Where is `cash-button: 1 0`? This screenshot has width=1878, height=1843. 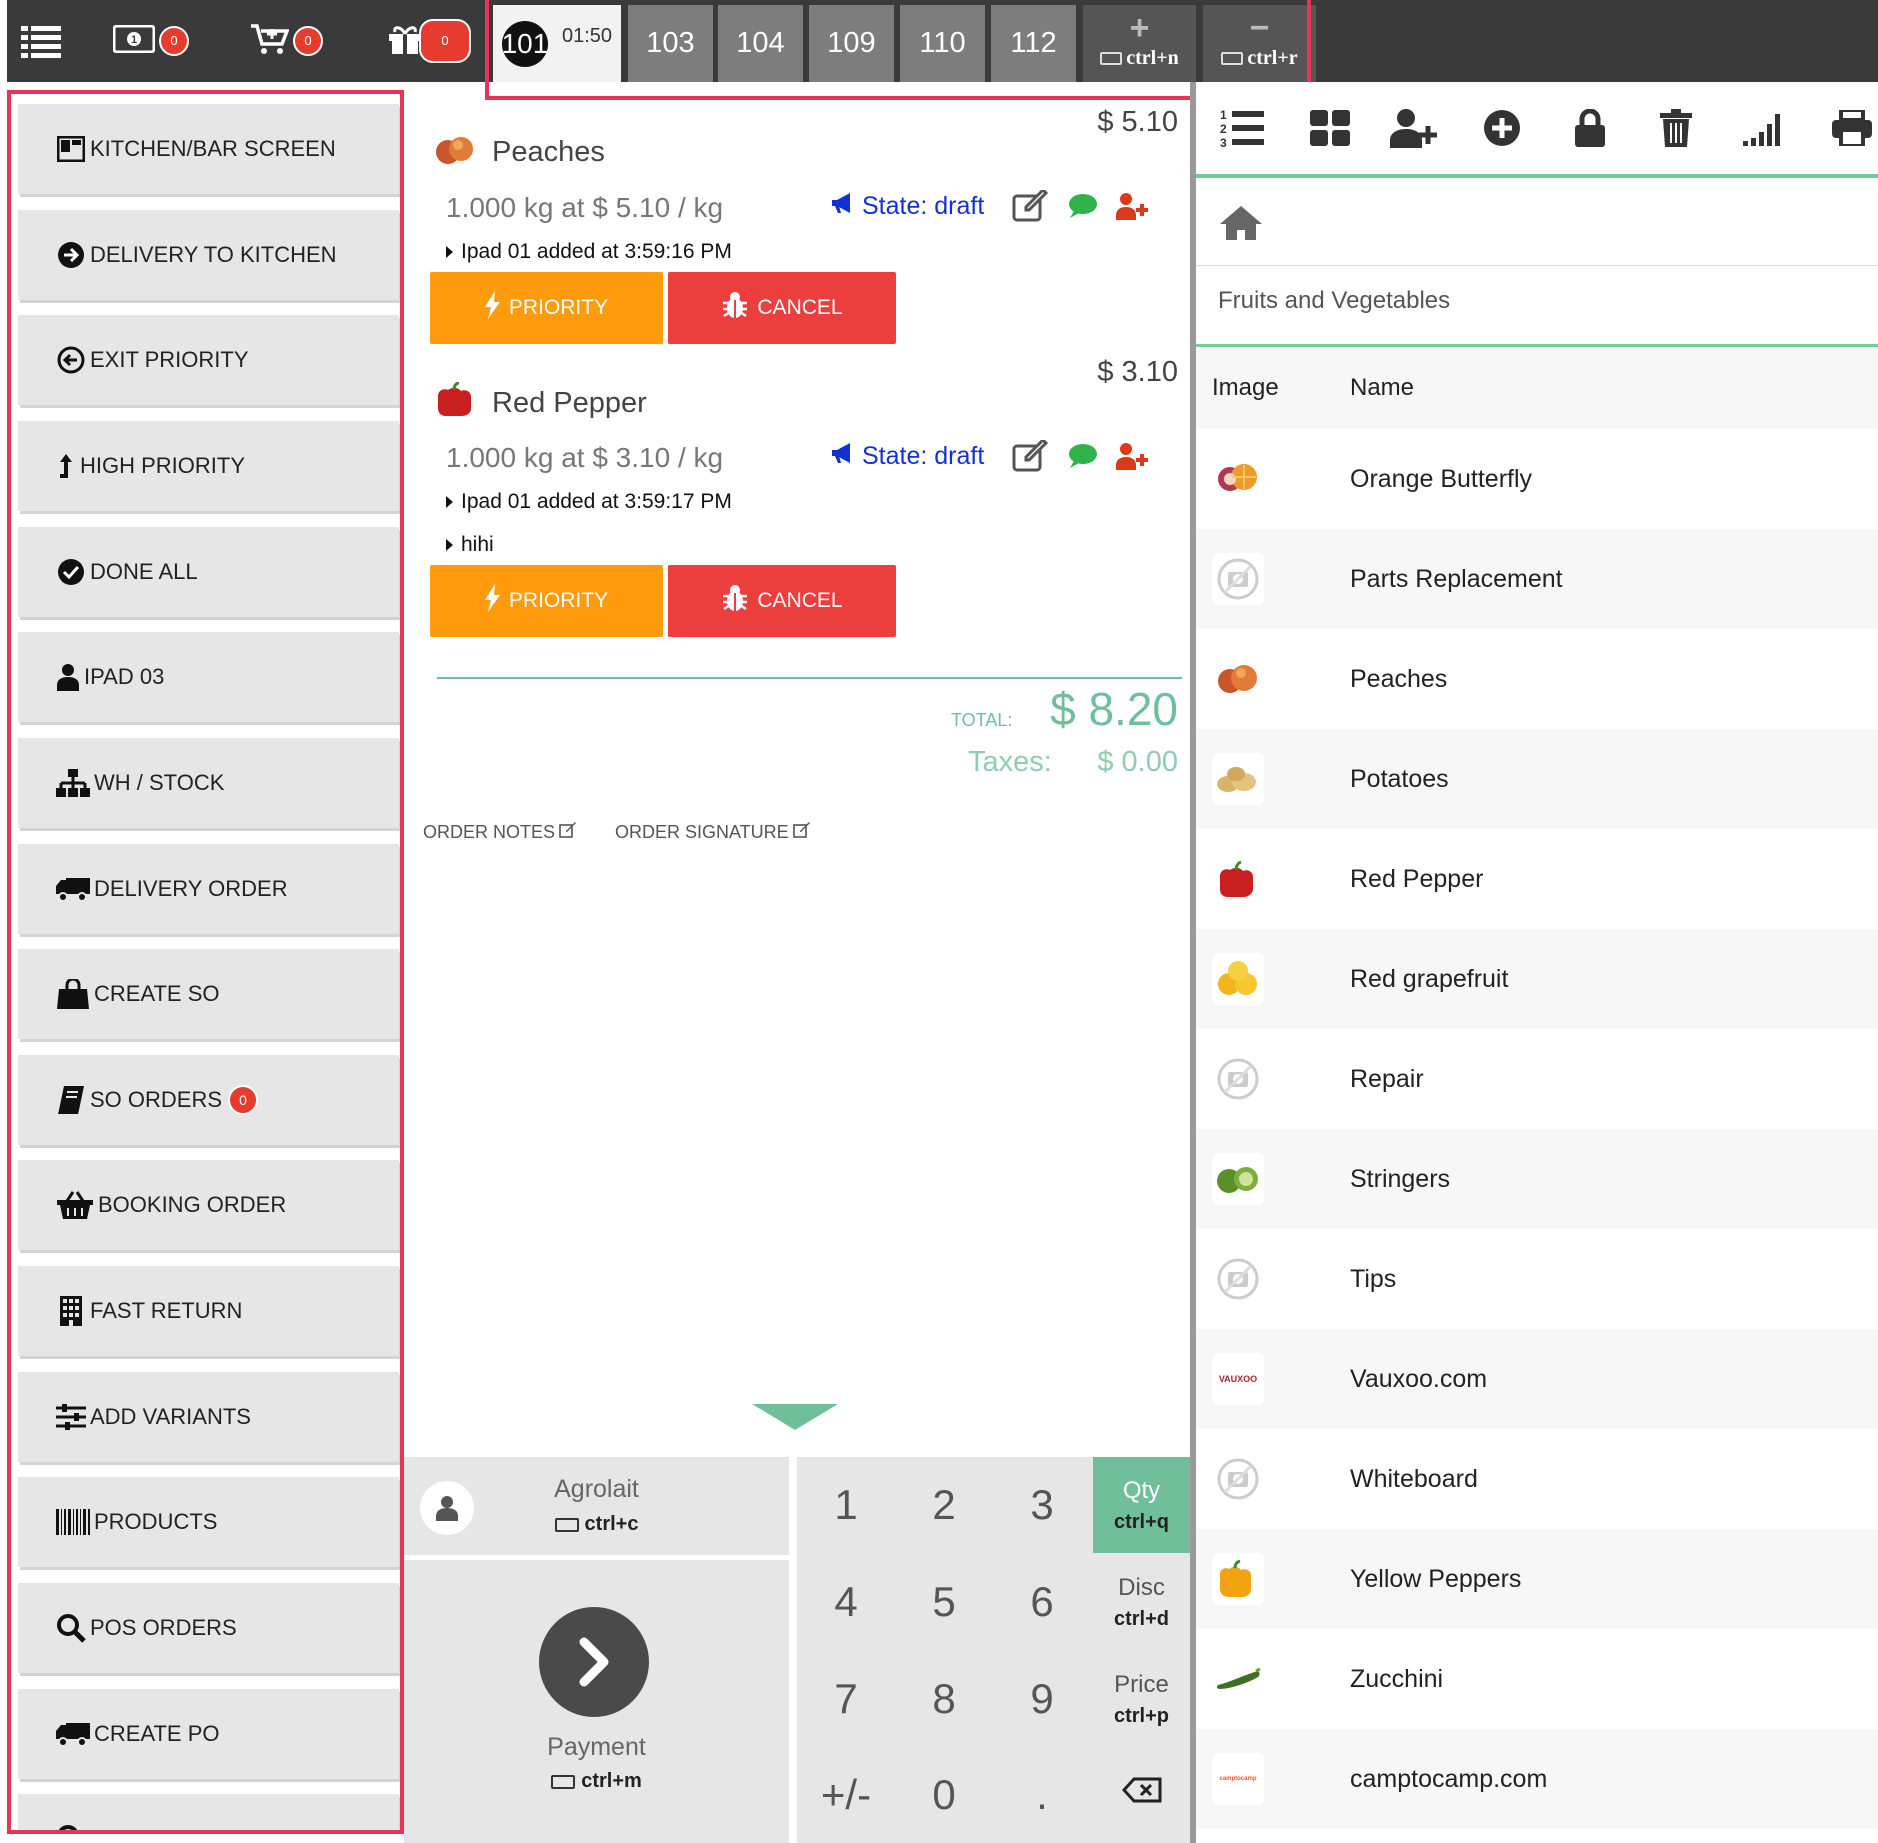
cash-button: 1 0 is located at coordinates (150, 41).